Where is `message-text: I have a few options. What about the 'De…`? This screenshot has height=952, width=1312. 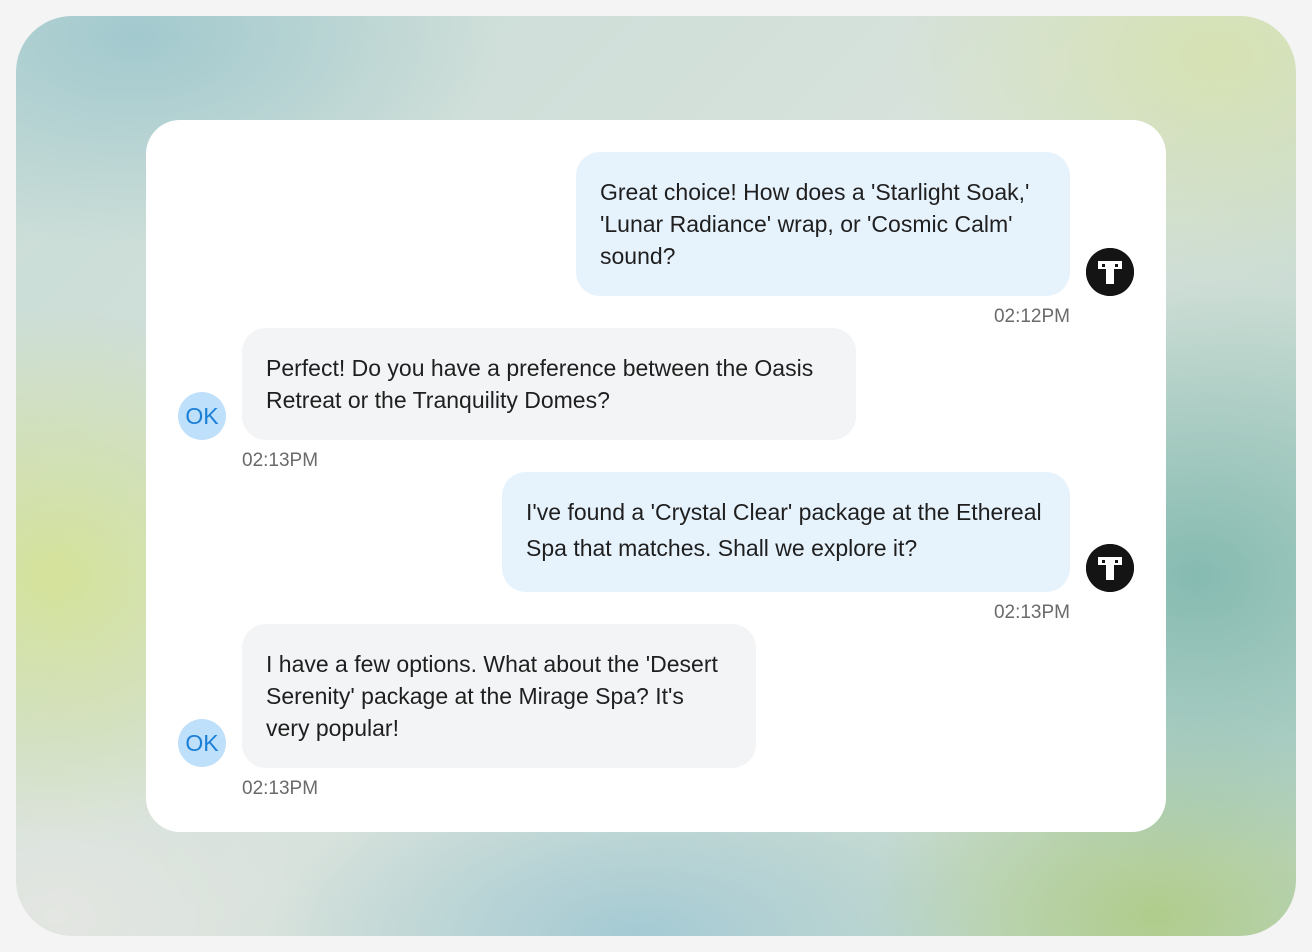
message-text: I have a few options. What about the 'De… is located at coordinates (492, 696).